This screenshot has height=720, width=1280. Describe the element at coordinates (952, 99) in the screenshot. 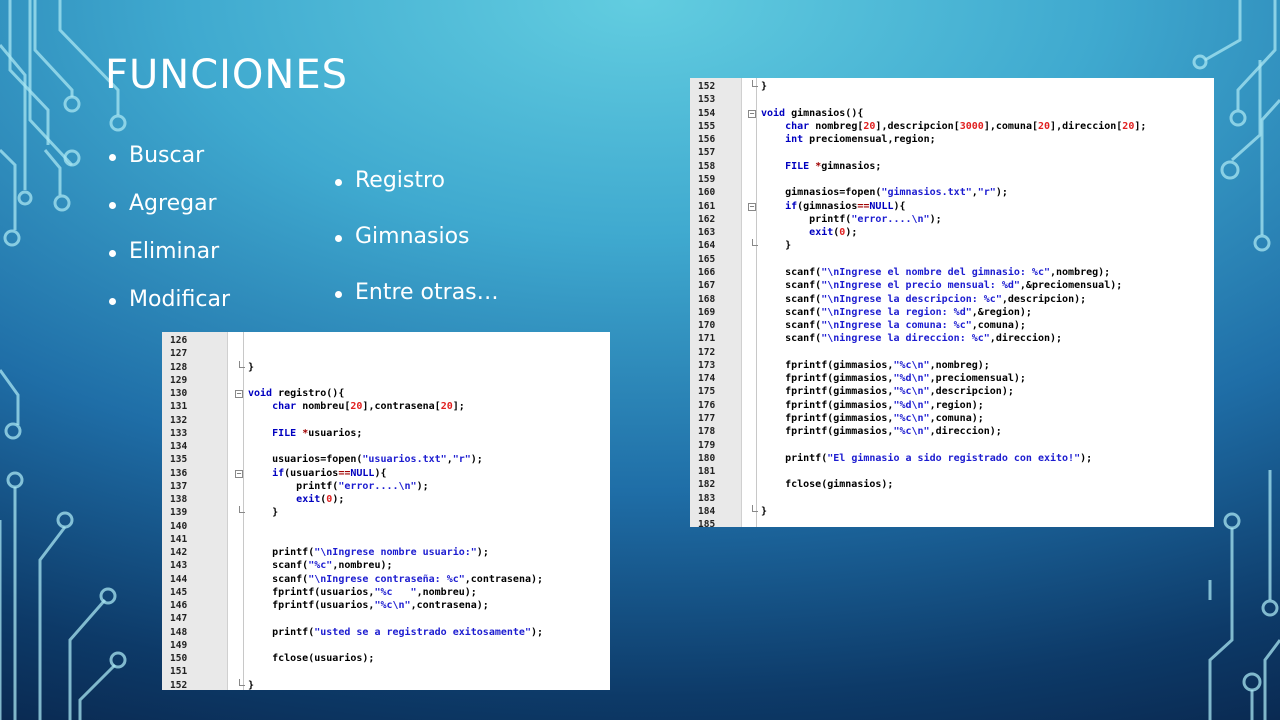

I see `code-line: 153` at that location.